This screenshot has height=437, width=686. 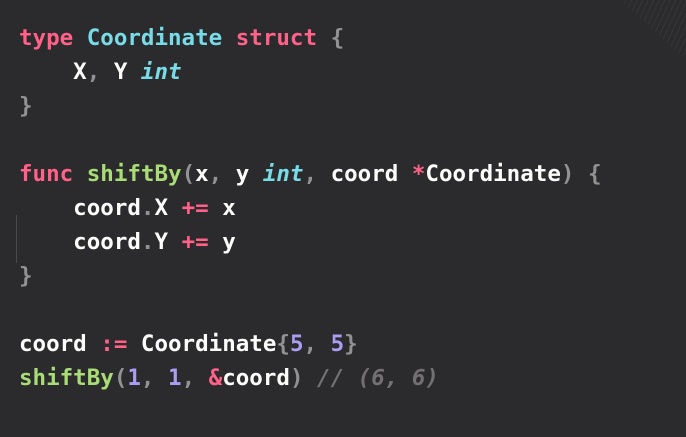 I want to click on code-token: // (6, 6), so click(x=378, y=378).